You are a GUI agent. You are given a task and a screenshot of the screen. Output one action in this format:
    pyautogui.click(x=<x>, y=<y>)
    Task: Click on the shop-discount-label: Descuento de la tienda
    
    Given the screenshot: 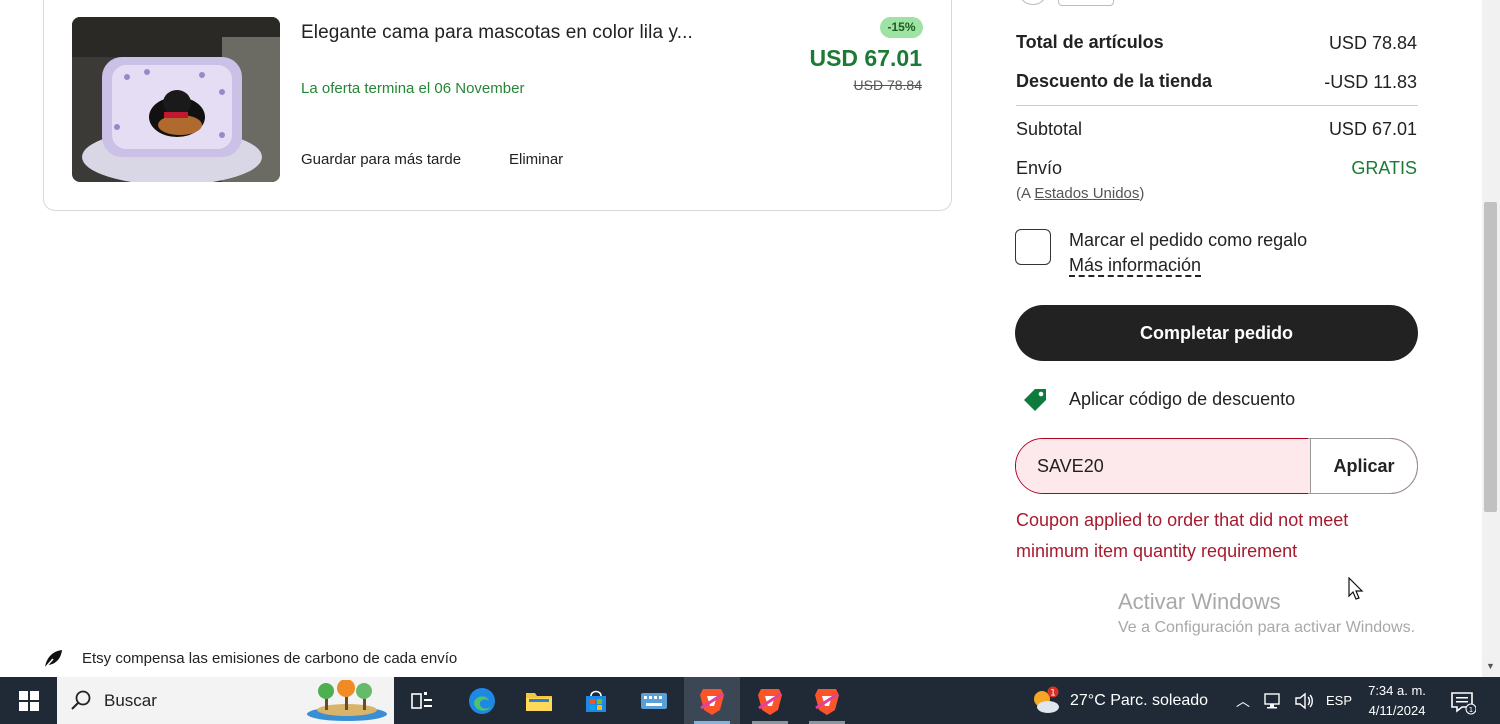 What is the action you would take?
    pyautogui.click(x=1114, y=81)
    